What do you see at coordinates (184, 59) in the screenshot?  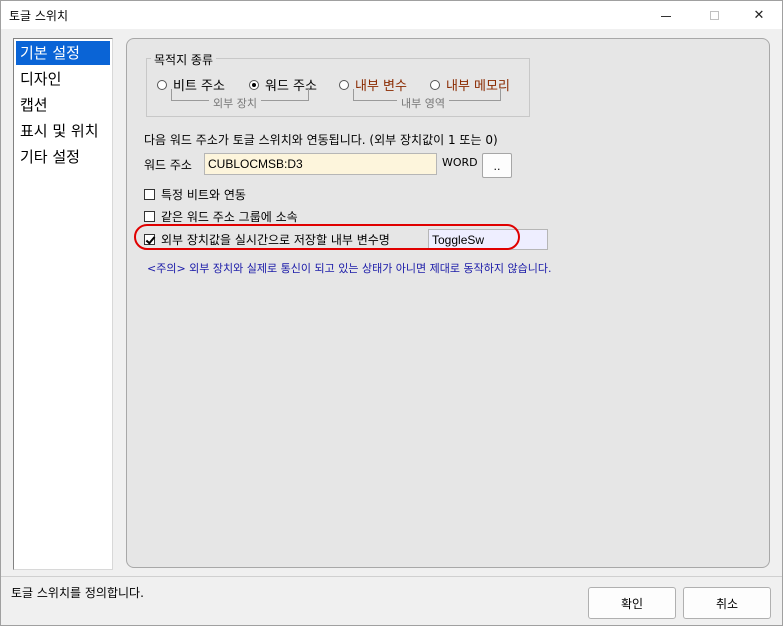 I see `destination-caption: 목적지 종류` at bounding box center [184, 59].